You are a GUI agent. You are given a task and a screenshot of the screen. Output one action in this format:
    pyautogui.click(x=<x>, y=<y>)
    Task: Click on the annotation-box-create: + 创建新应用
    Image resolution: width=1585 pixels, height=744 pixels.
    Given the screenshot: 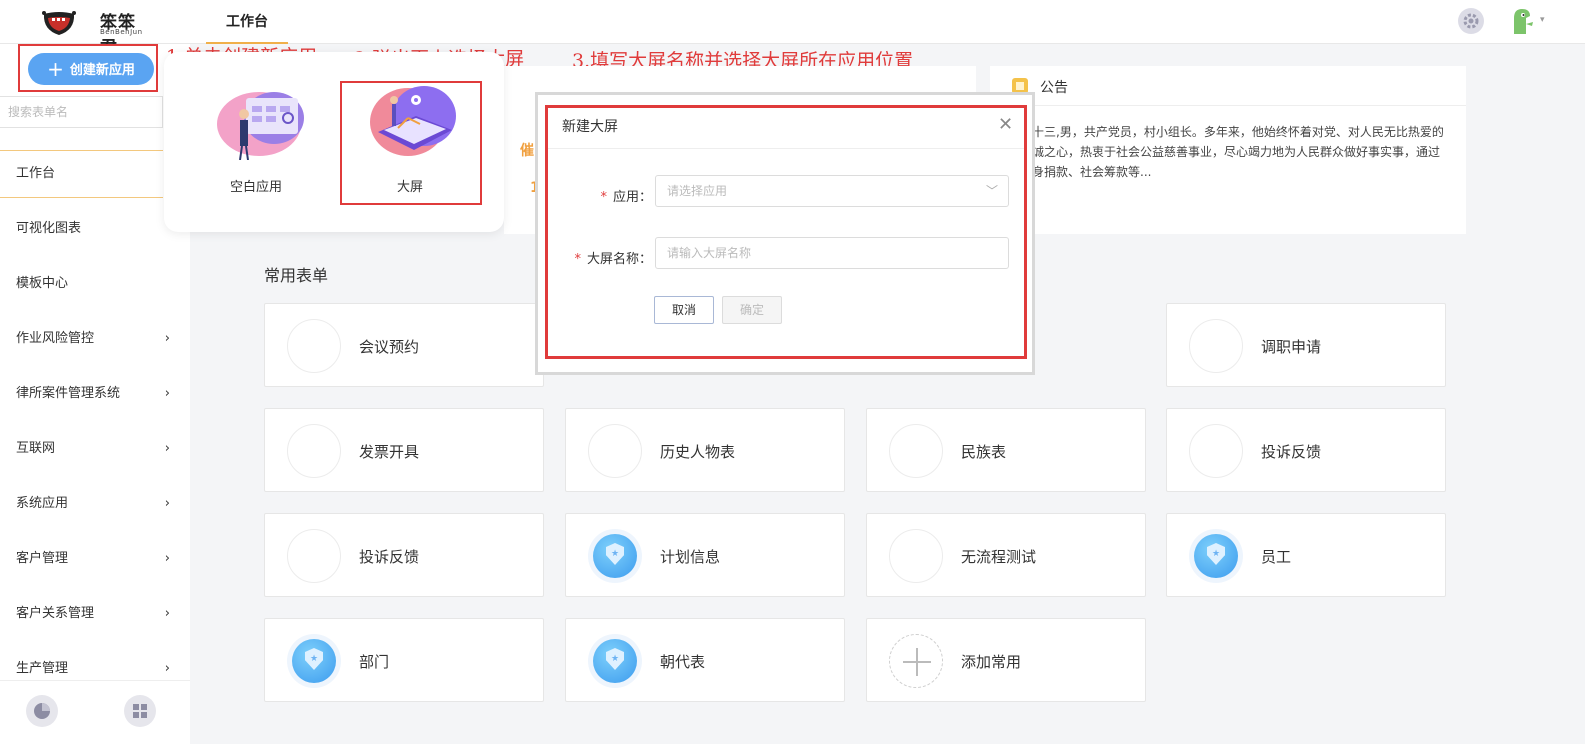 What is the action you would take?
    pyautogui.click(x=88, y=68)
    